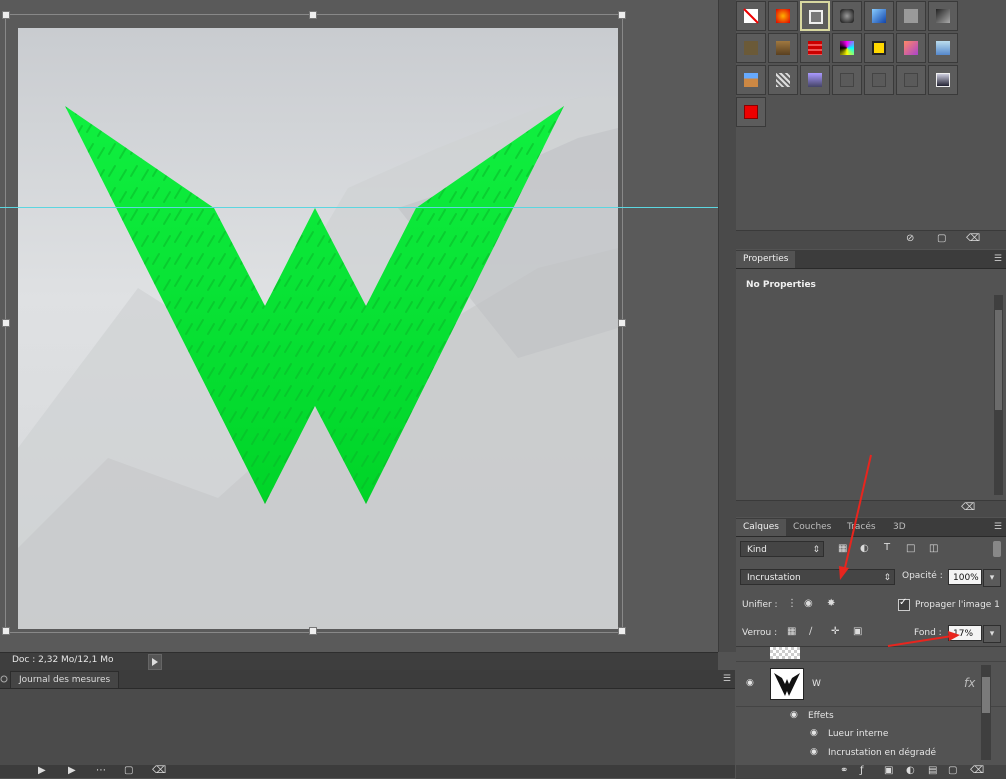  Describe the element at coordinates (857, 513) in the screenshot. I see `annotation-arrow-blend` at that location.